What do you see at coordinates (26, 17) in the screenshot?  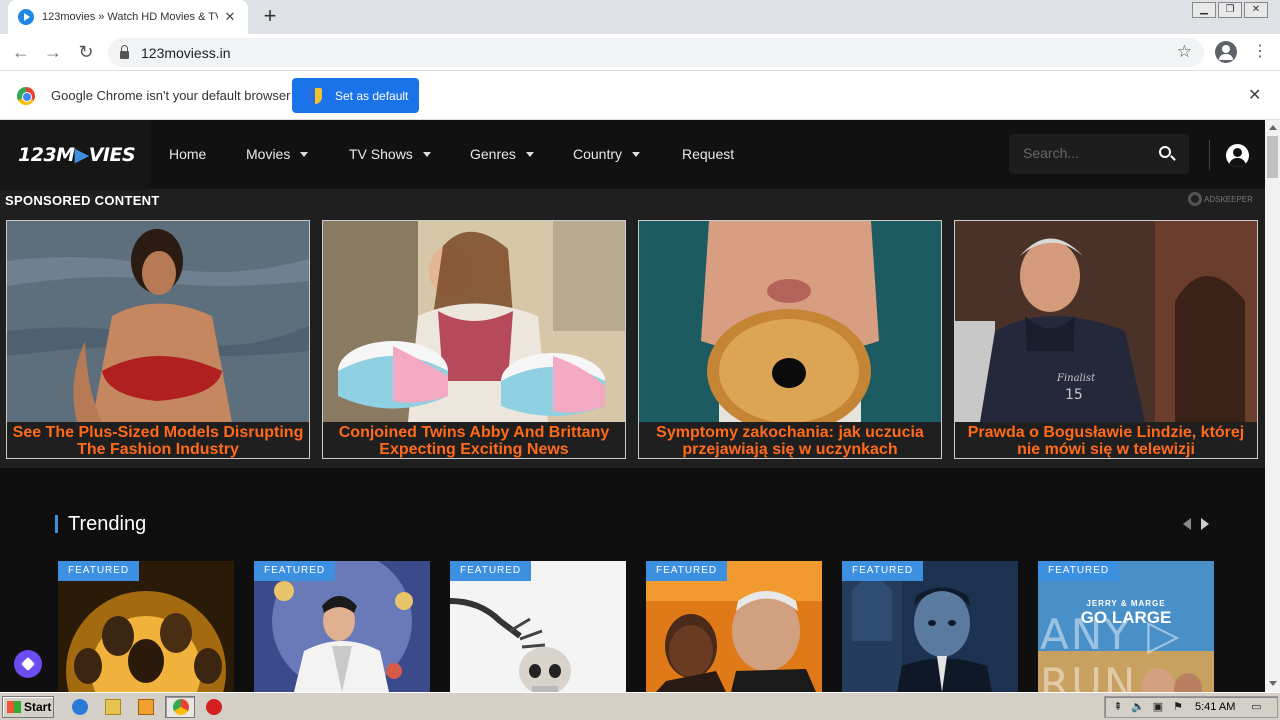 I see `site-favicon-icon` at bounding box center [26, 17].